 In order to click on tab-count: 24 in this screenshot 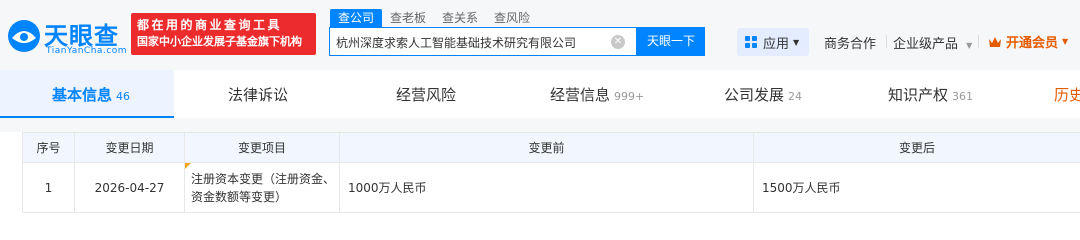, I will do `click(795, 96)`.